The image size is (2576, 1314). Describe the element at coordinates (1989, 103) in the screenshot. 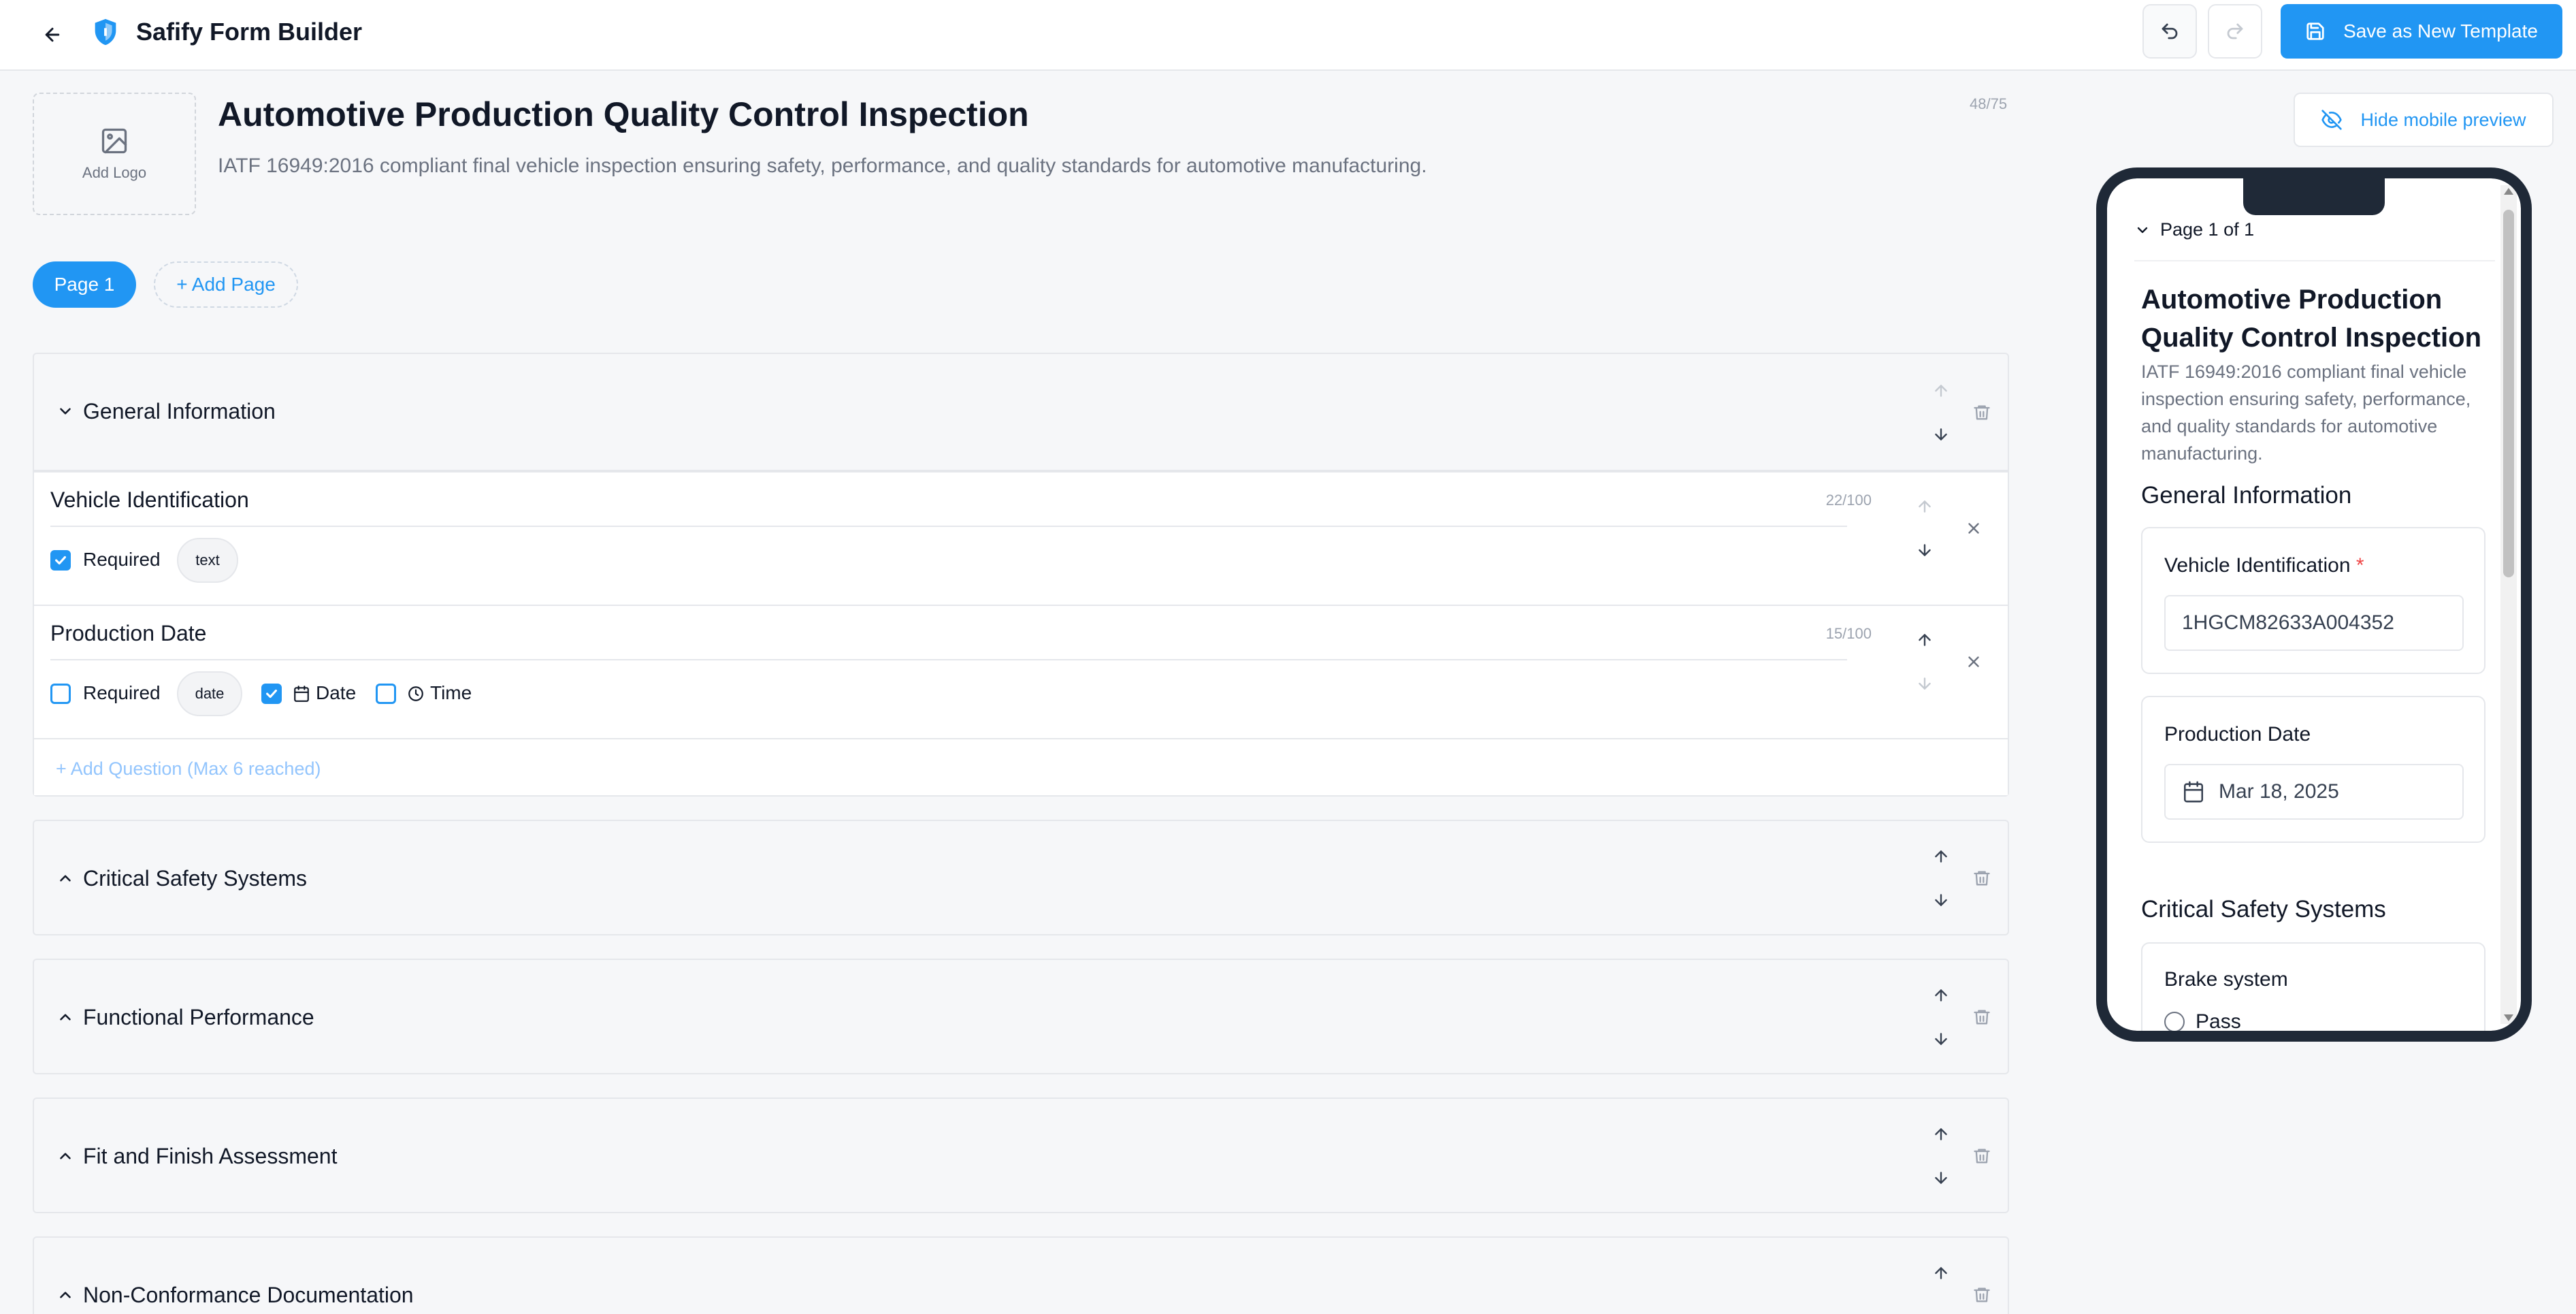

I see `title-char-count: 48/75` at that location.